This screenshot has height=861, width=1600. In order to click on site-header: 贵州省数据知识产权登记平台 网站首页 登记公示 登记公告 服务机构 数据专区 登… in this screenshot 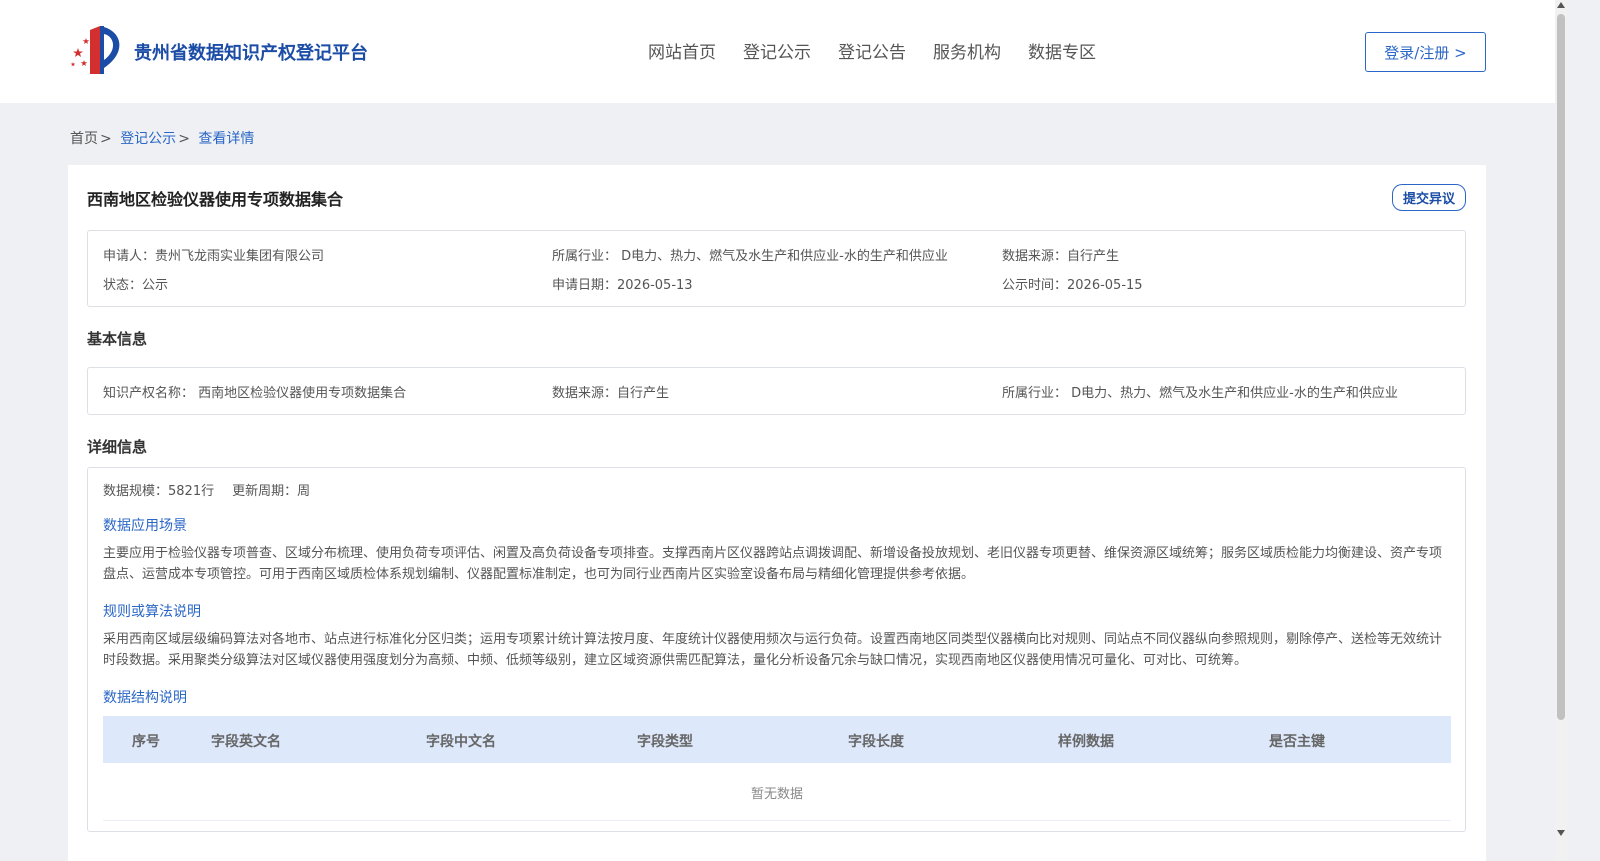, I will do `click(777, 51)`.